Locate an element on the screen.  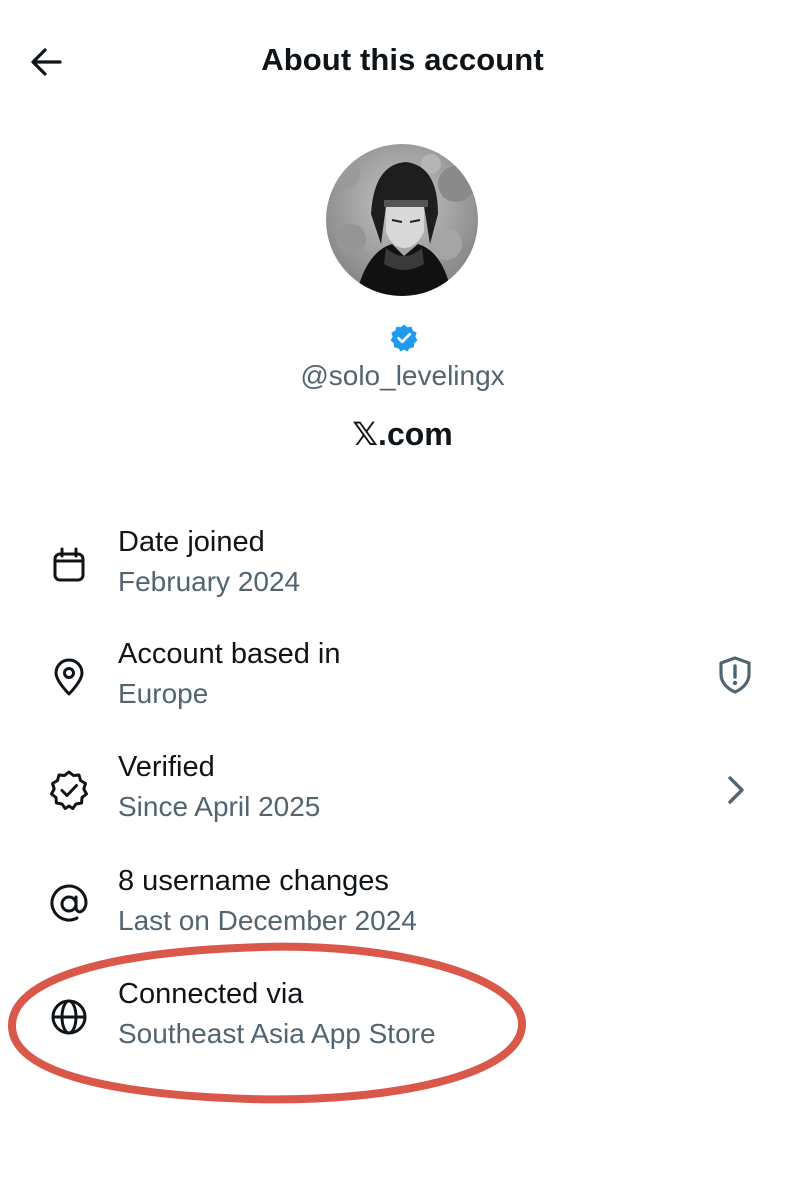
verified-badge is located at coordinates (404, 338).